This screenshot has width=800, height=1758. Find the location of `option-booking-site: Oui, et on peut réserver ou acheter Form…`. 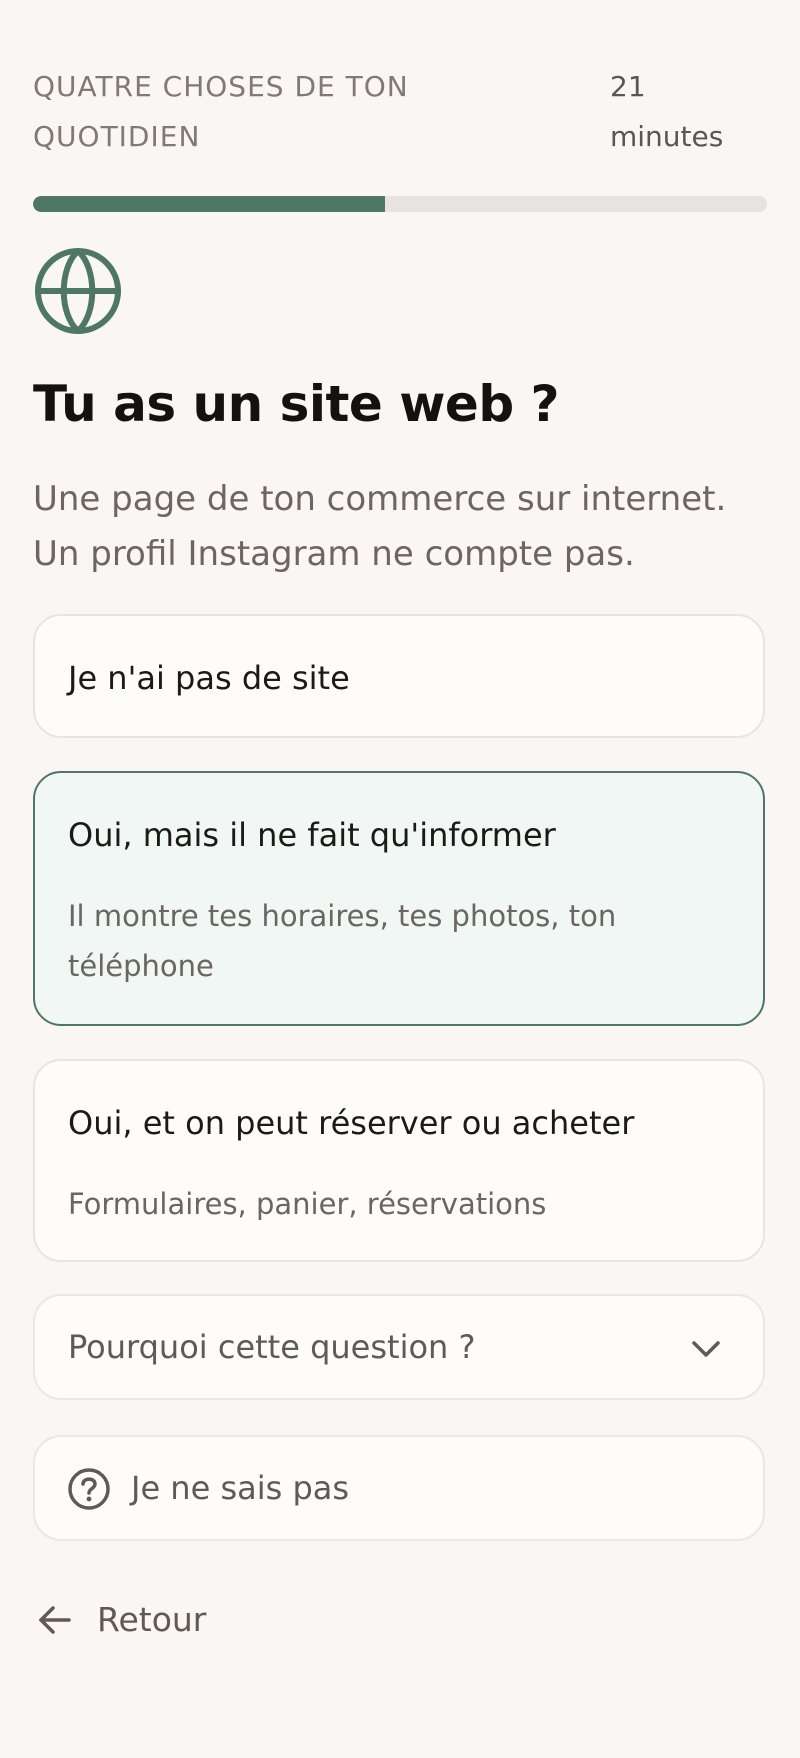

option-booking-site: Oui, et on peut réserver ou acheter Form… is located at coordinates (399, 1160).